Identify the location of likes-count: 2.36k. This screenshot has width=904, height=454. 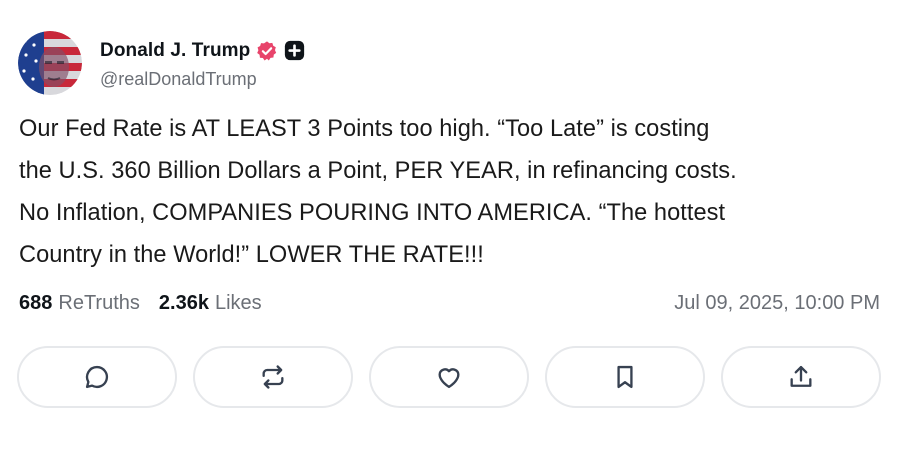
(183, 303).